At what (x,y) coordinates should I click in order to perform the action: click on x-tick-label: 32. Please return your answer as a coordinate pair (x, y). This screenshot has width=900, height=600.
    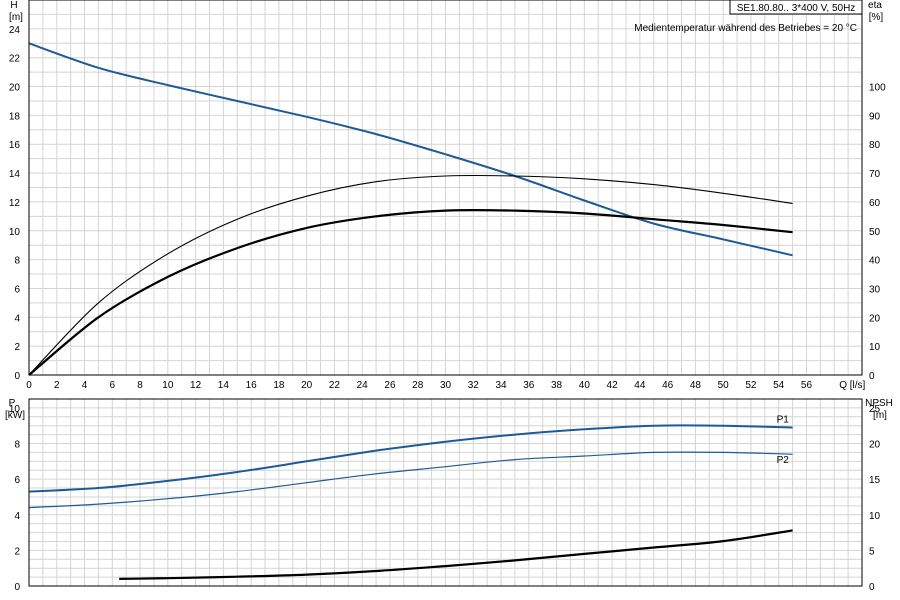
    Looking at the image, I should click on (474, 385).